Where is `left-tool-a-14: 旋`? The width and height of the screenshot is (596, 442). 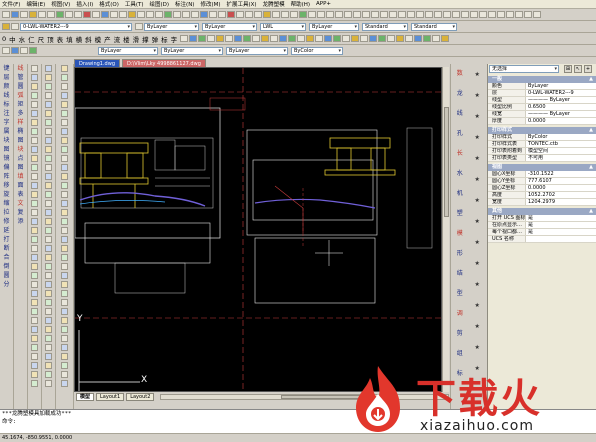
left-tool-a-14: 旋 is located at coordinates (6, 194).